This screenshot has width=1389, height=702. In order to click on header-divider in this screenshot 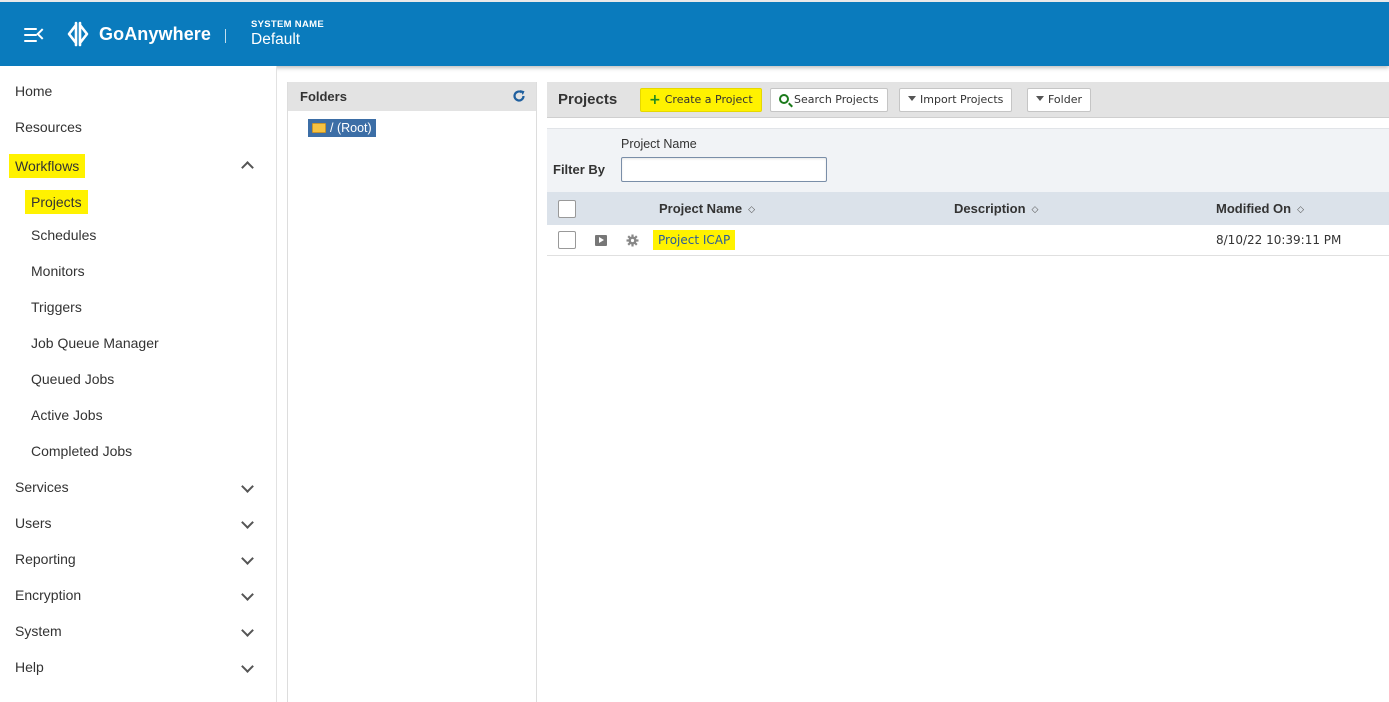, I will do `click(225, 36)`.